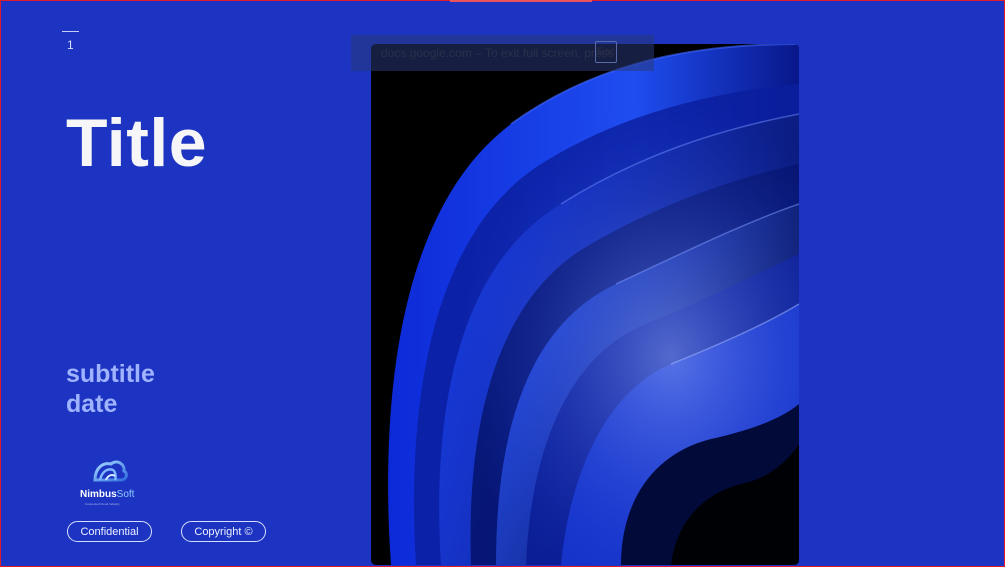 This screenshot has width=1005, height=567. What do you see at coordinates (521, 1) in the screenshot?
I see `top-progress-indicator` at bounding box center [521, 1].